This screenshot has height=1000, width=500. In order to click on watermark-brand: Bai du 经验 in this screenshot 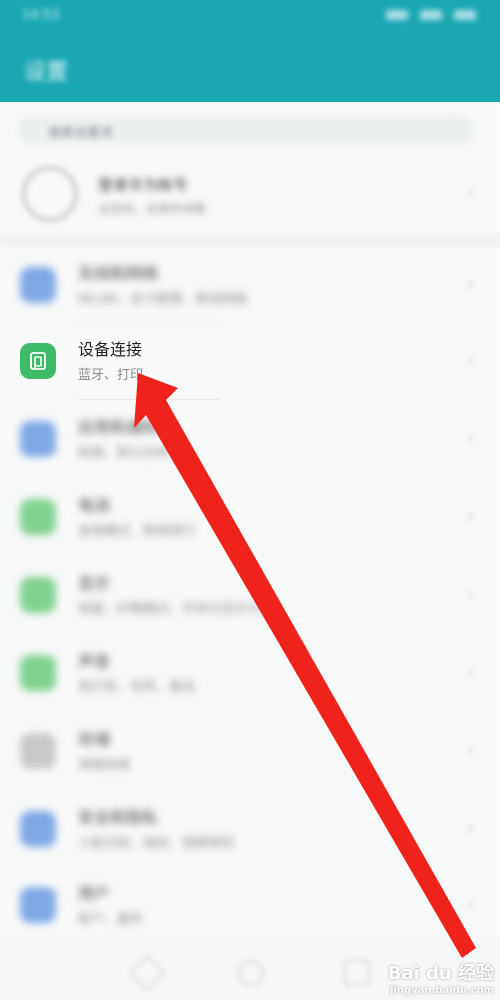, I will do `click(440, 973)`.